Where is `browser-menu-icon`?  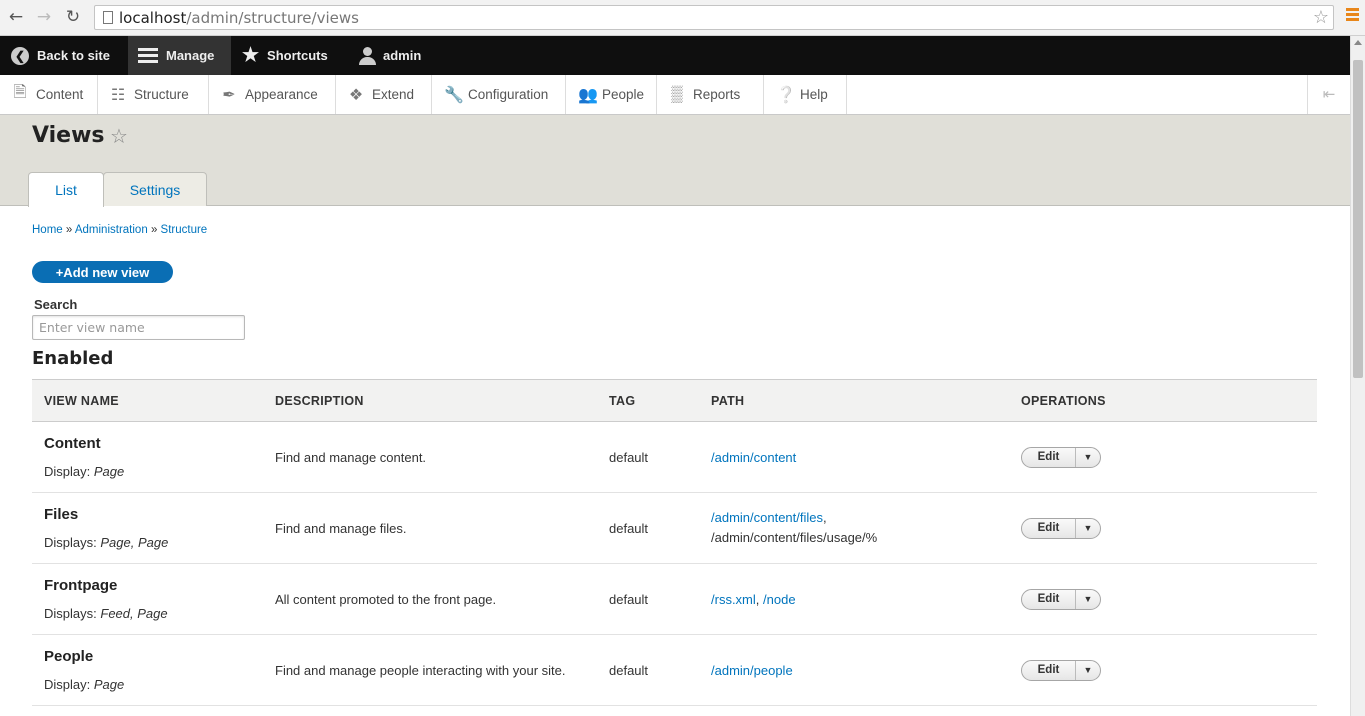 browser-menu-icon is located at coordinates (1352, 16).